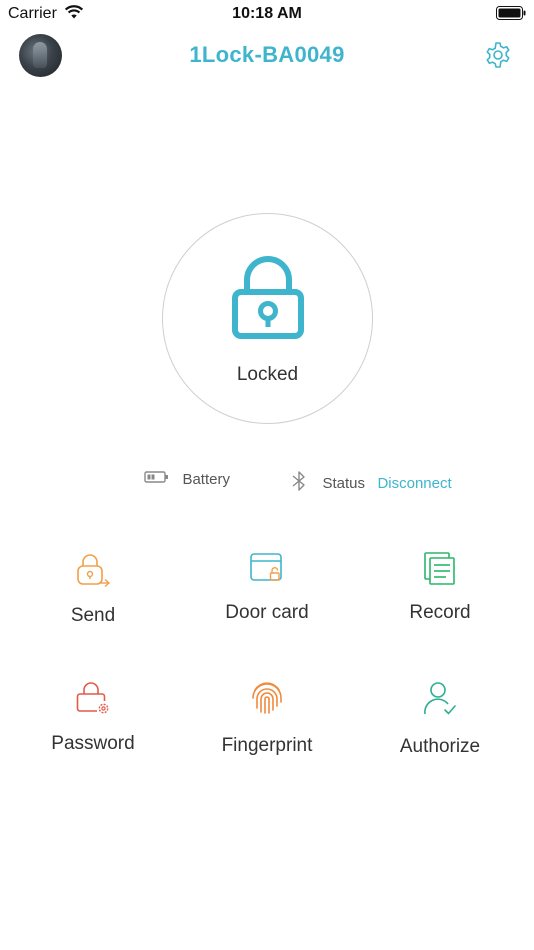  Describe the element at coordinates (267, 568) in the screenshot. I see `door-card-icon` at that location.